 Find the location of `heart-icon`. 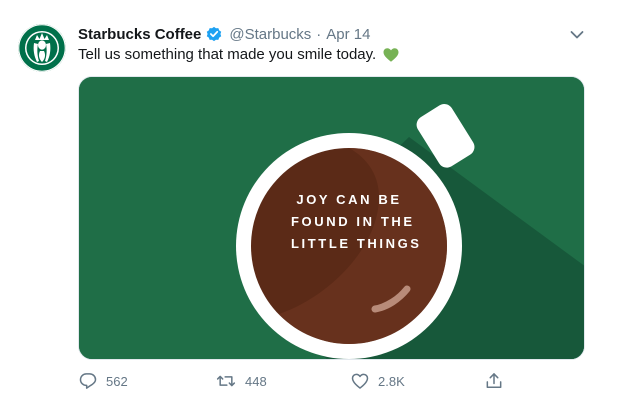

heart-icon is located at coordinates (360, 381).